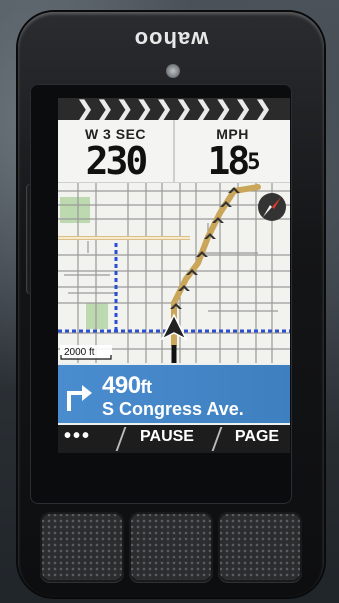 The image size is (339, 603). Describe the element at coordinates (167, 437) in the screenshot. I see `pause-softkey: PAUSE` at that location.